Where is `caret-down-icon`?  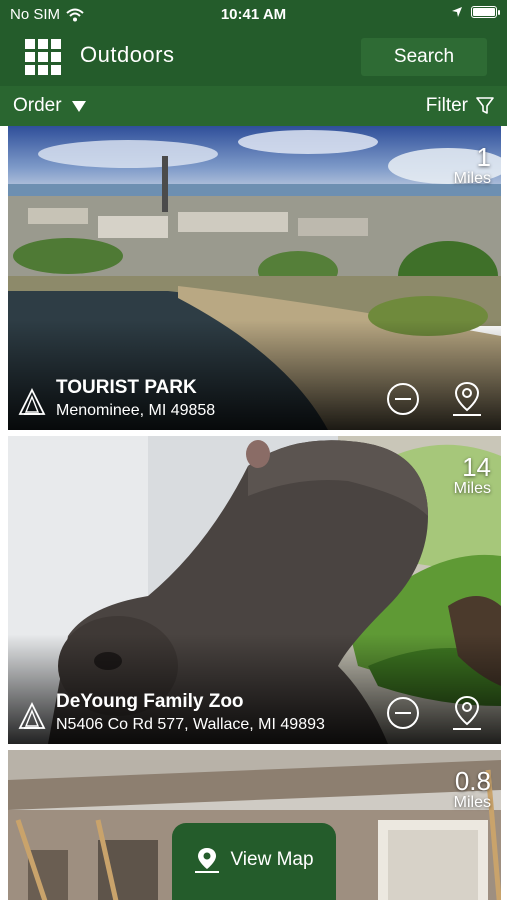
caret-down-icon is located at coordinates (78, 106).